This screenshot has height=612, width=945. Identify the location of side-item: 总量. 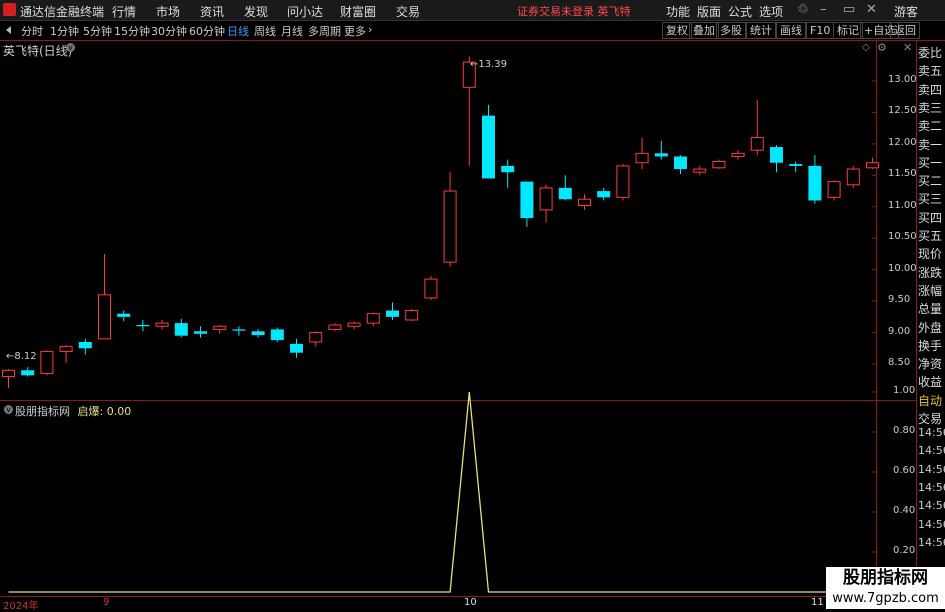
(931, 309).